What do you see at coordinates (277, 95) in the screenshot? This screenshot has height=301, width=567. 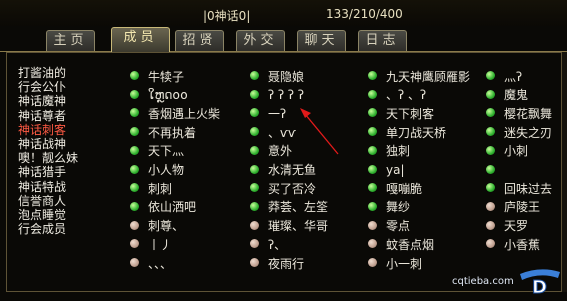 I see `member-row: ʔ ʔ ʔ ʔ` at bounding box center [277, 95].